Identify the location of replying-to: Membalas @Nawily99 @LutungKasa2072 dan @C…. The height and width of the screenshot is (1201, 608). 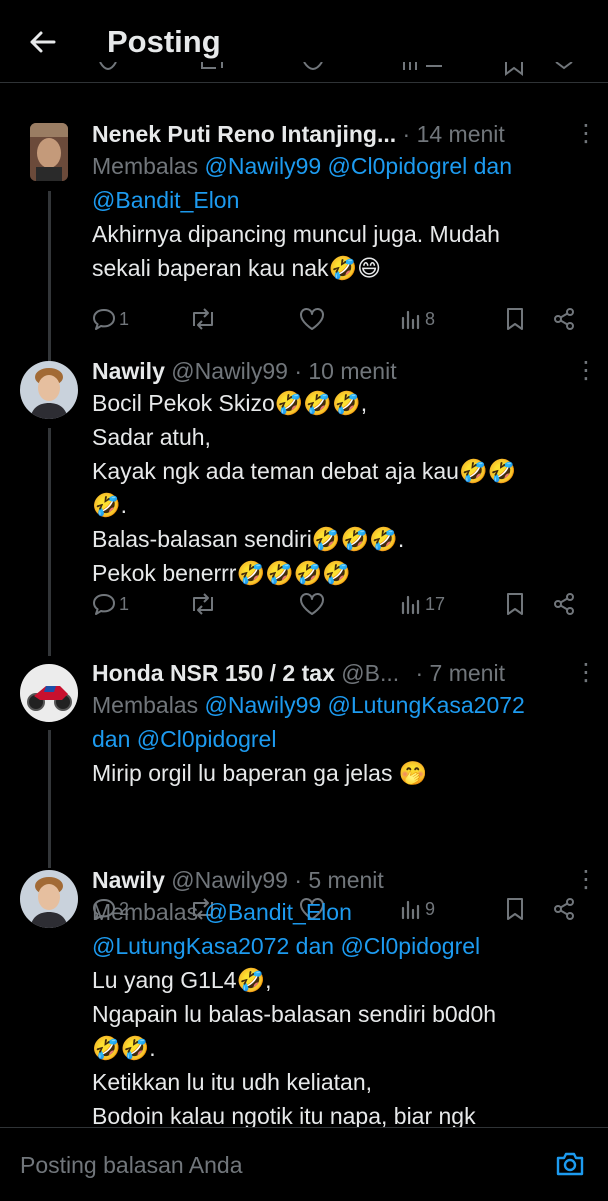
(308, 722).